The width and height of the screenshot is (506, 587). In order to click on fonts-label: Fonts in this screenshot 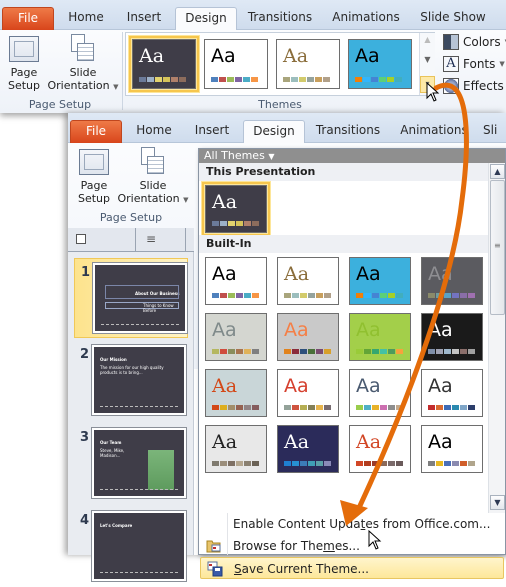, I will do `click(479, 64)`.